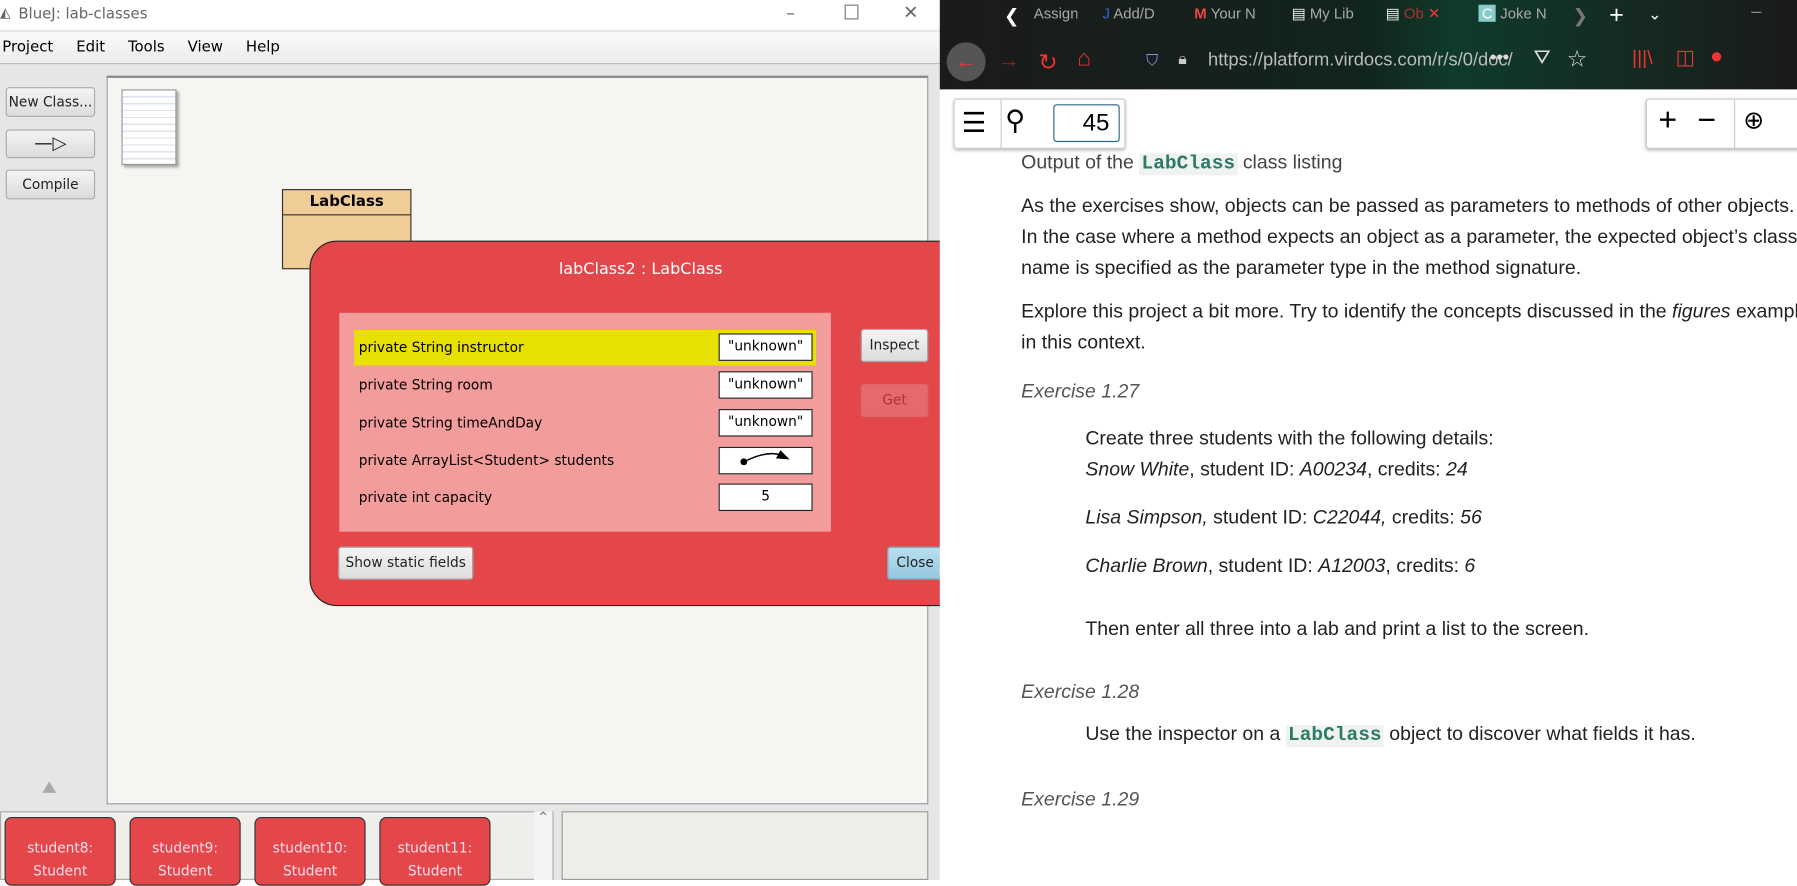  I want to click on menu-tools: Tools, so click(150, 44).